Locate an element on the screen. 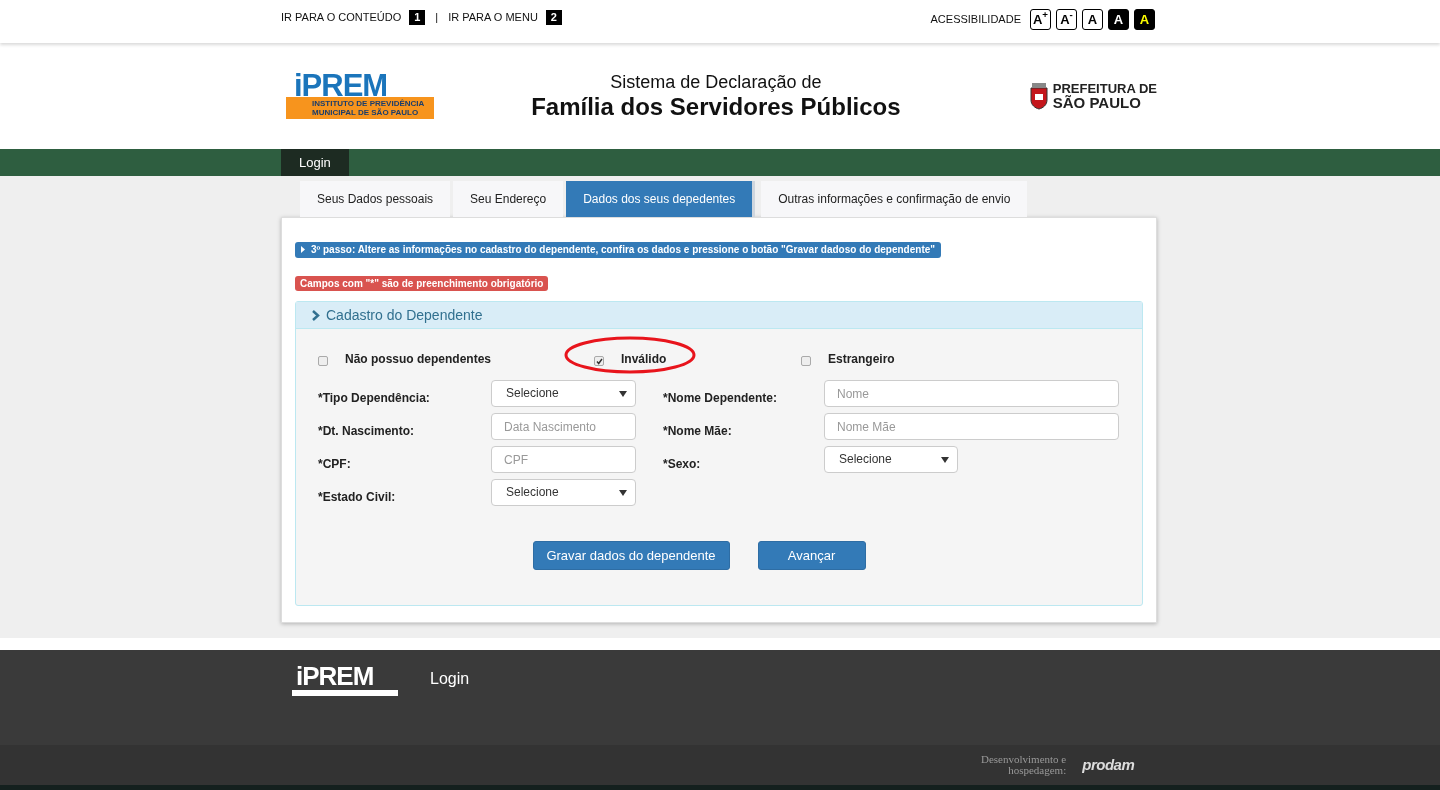  shortcut-key: 2 is located at coordinates (553, 17).